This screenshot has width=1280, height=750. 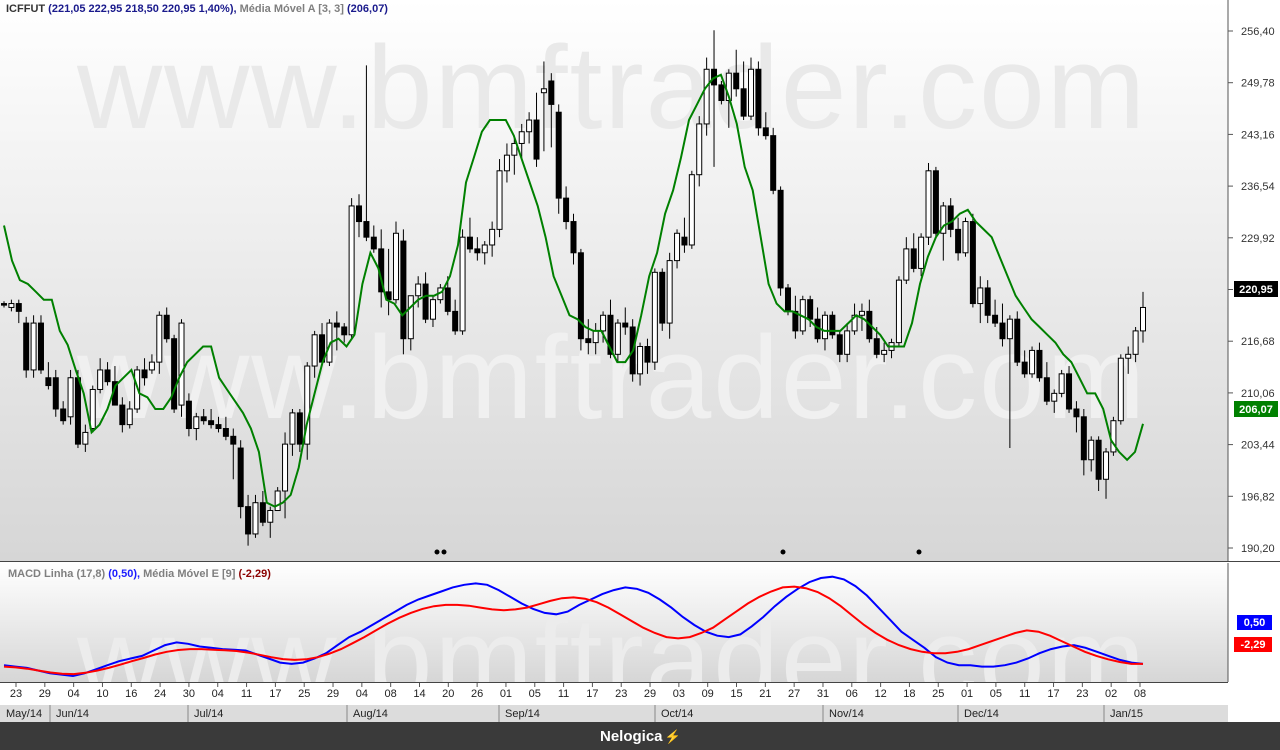 I want to click on x-tick-label: 05, so click(x=535, y=694).